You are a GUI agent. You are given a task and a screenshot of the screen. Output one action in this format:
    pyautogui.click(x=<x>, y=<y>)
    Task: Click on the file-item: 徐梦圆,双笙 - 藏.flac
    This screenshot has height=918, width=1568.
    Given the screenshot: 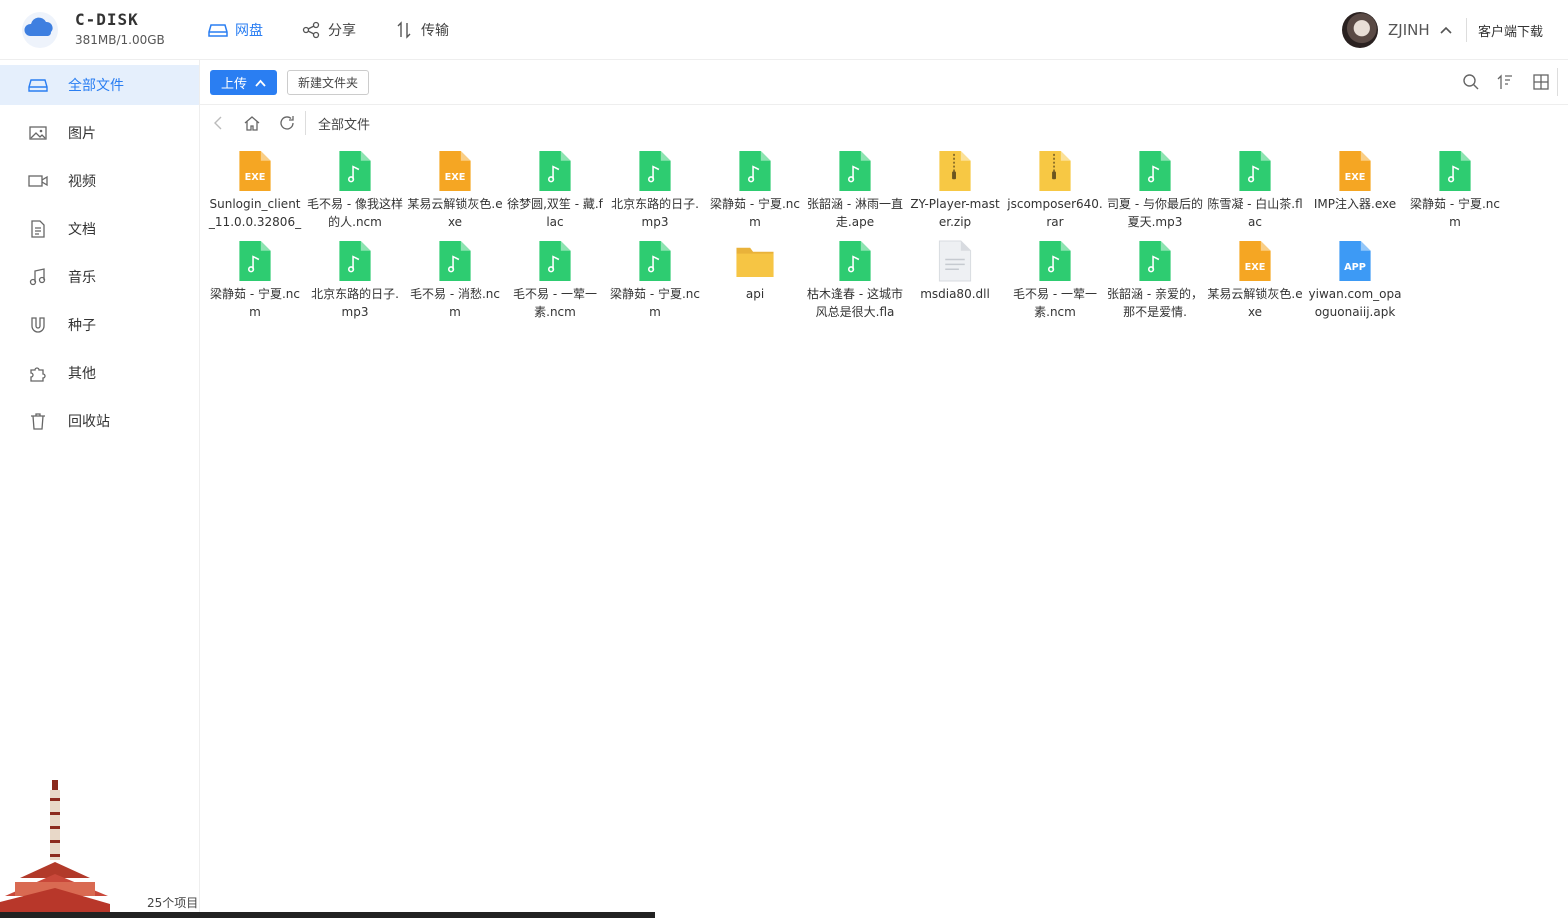 What is the action you would take?
    pyautogui.click(x=555, y=190)
    